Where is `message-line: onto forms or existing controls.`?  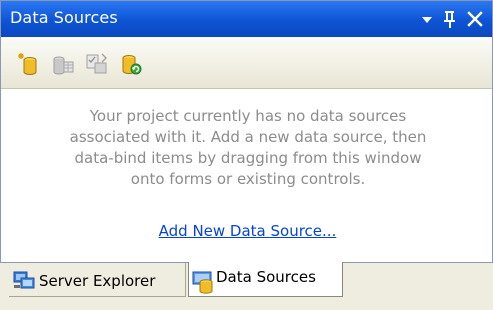
message-line: onto forms or existing controls. is located at coordinates (248, 179).